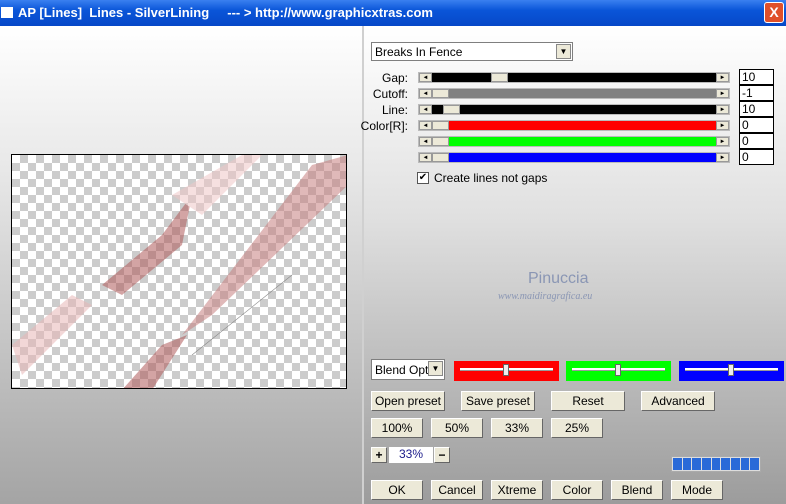 The image size is (786, 504). Describe the element at coordinates (411, 455) in the screenshot. I see `zoom-level: 33%` at that location.